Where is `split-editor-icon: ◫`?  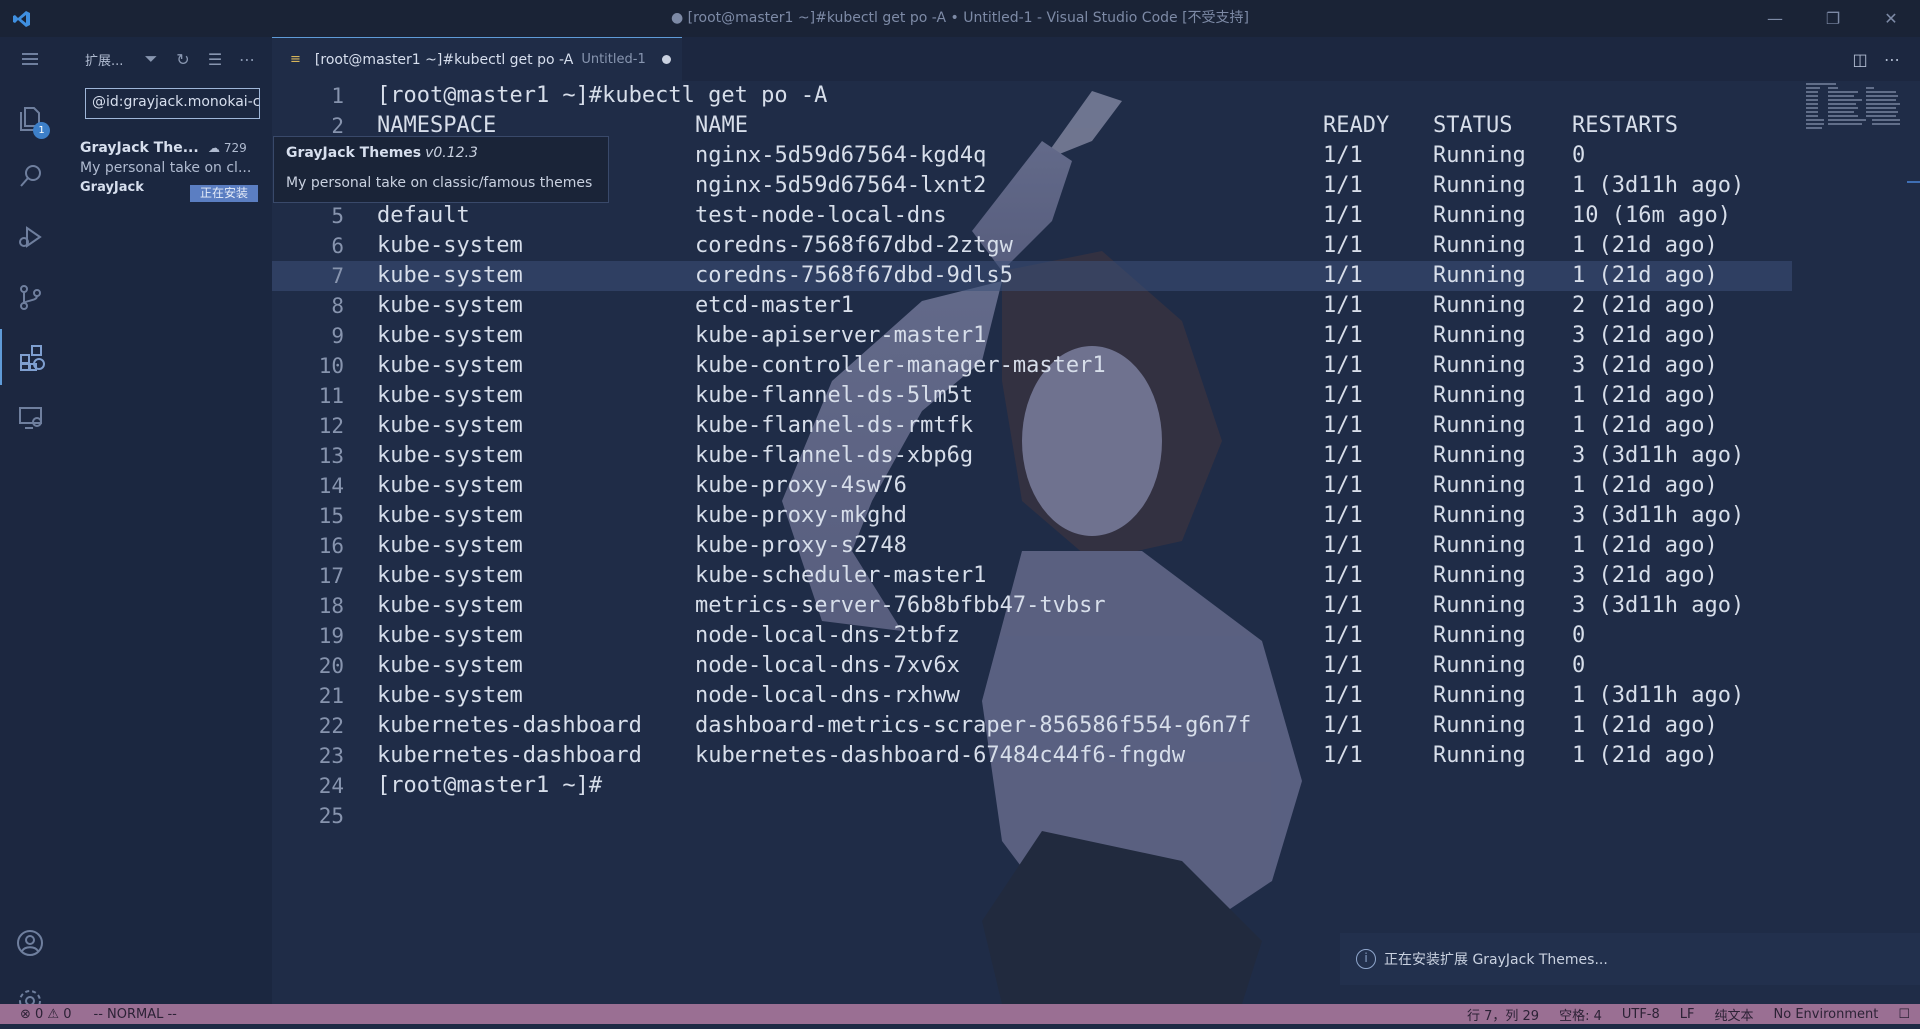 split-editor-icon: ◫ is located at coordinates (1860, 59).